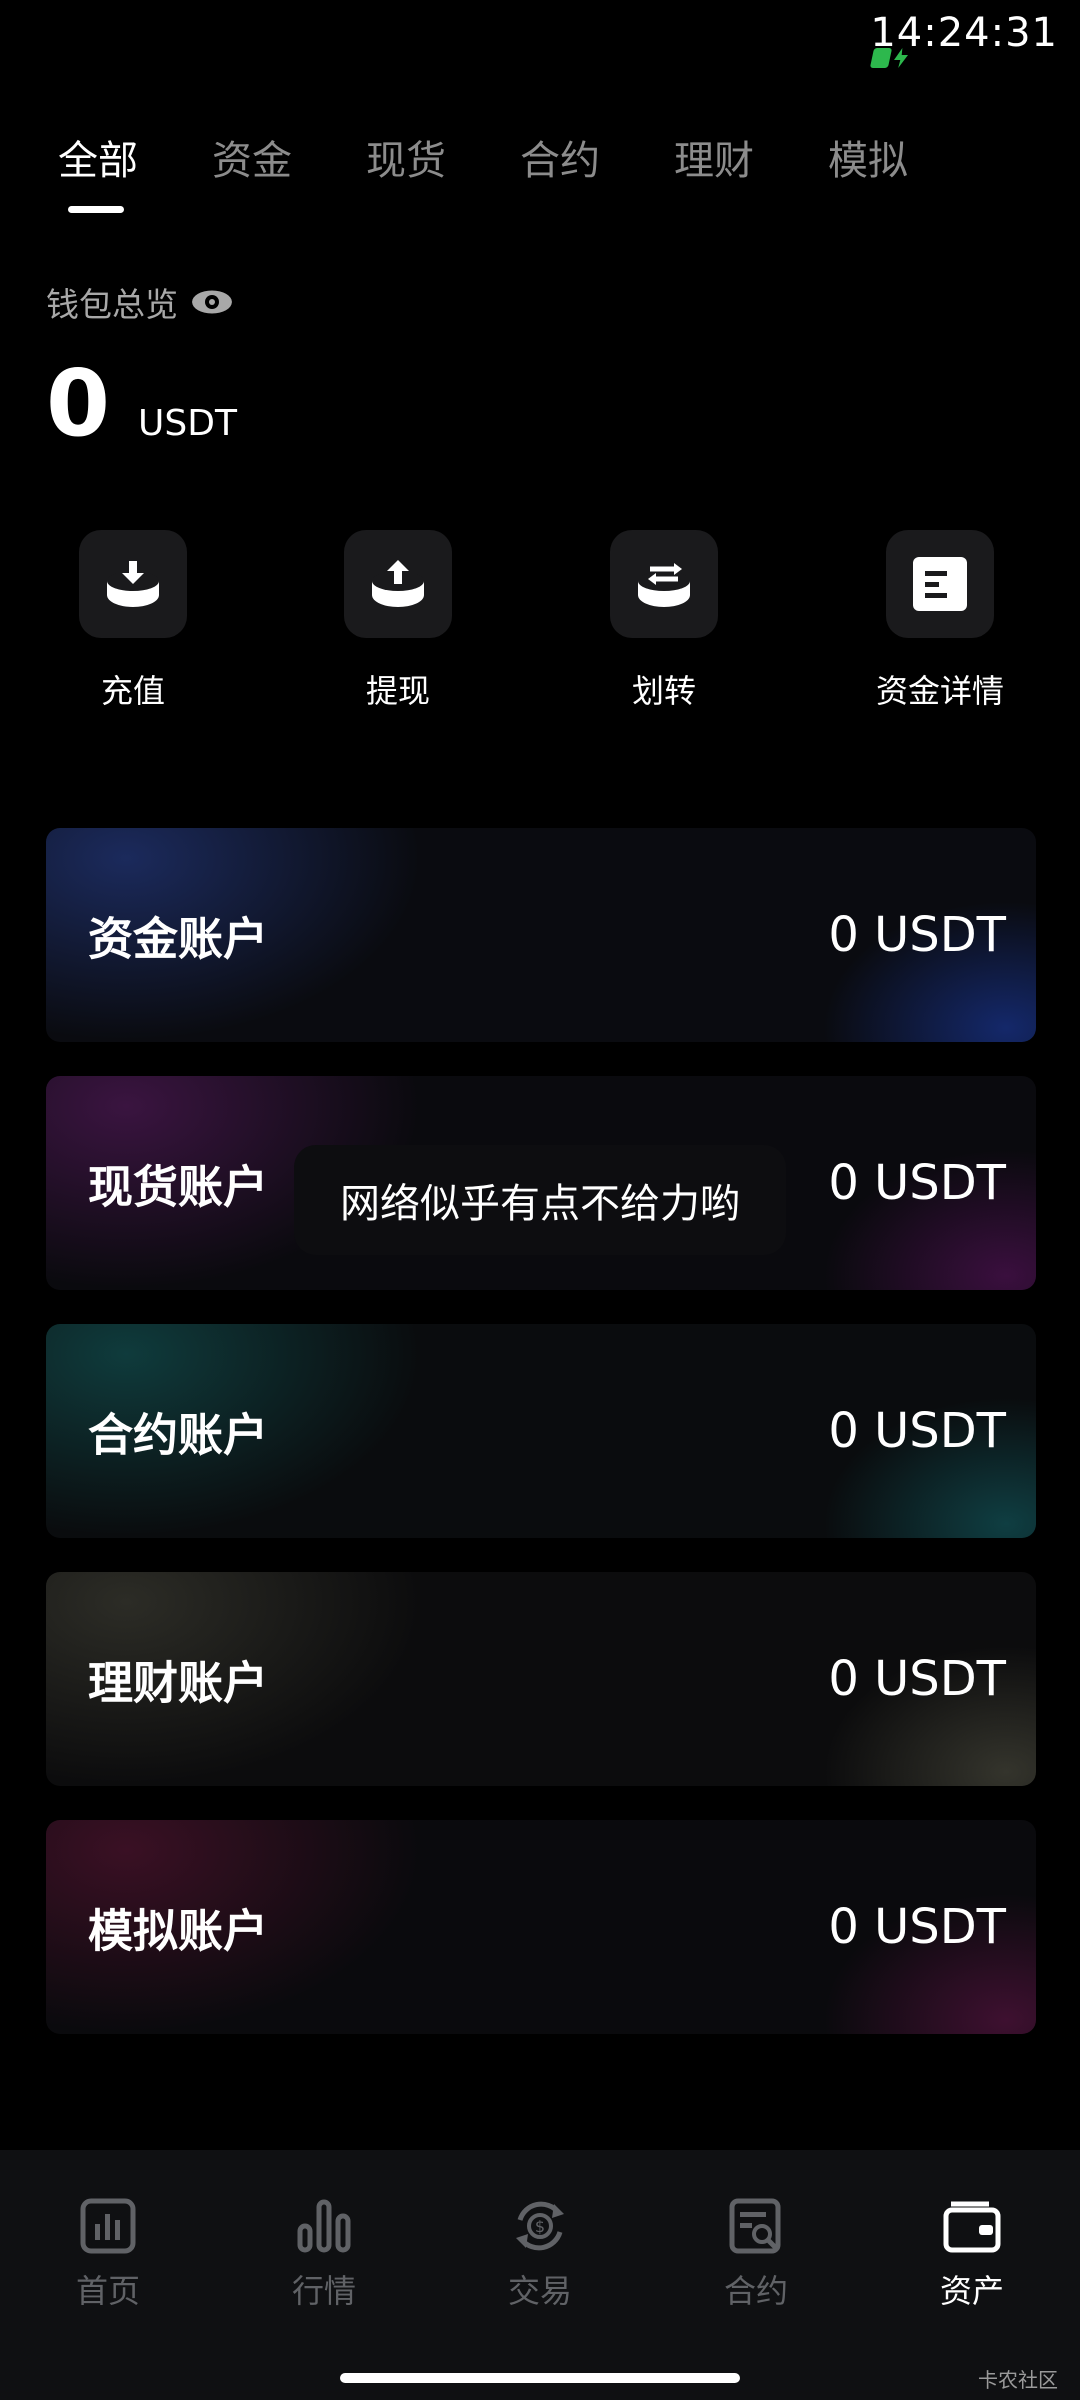 The width and height of the screenshot is (1080, 2400). What do you see at coordinates (178, 1435) in the screenshot?
I see `account-name: 合约账户` at bounding box center [178, 1435].